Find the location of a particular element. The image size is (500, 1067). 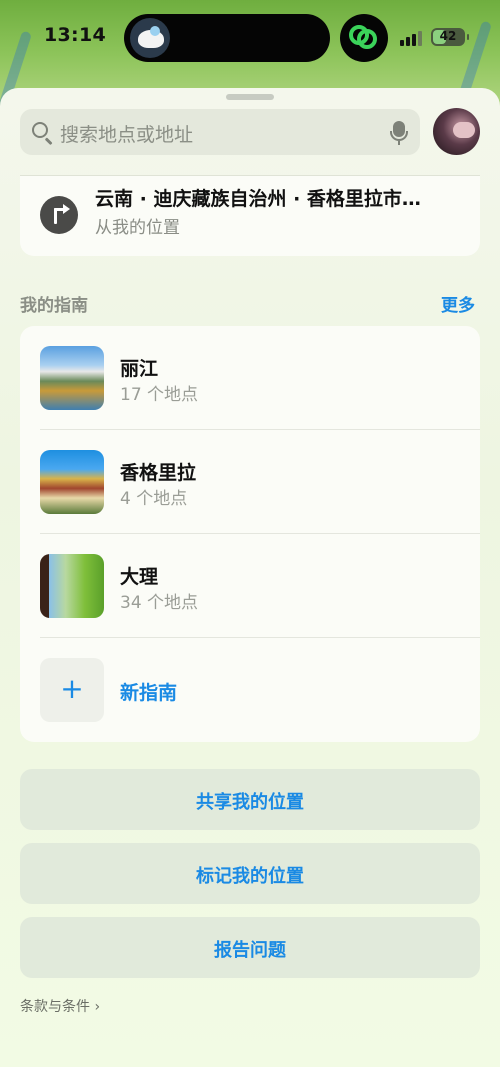

mark-location-button: 标记我的位置 is located at coordinates (250, 873).